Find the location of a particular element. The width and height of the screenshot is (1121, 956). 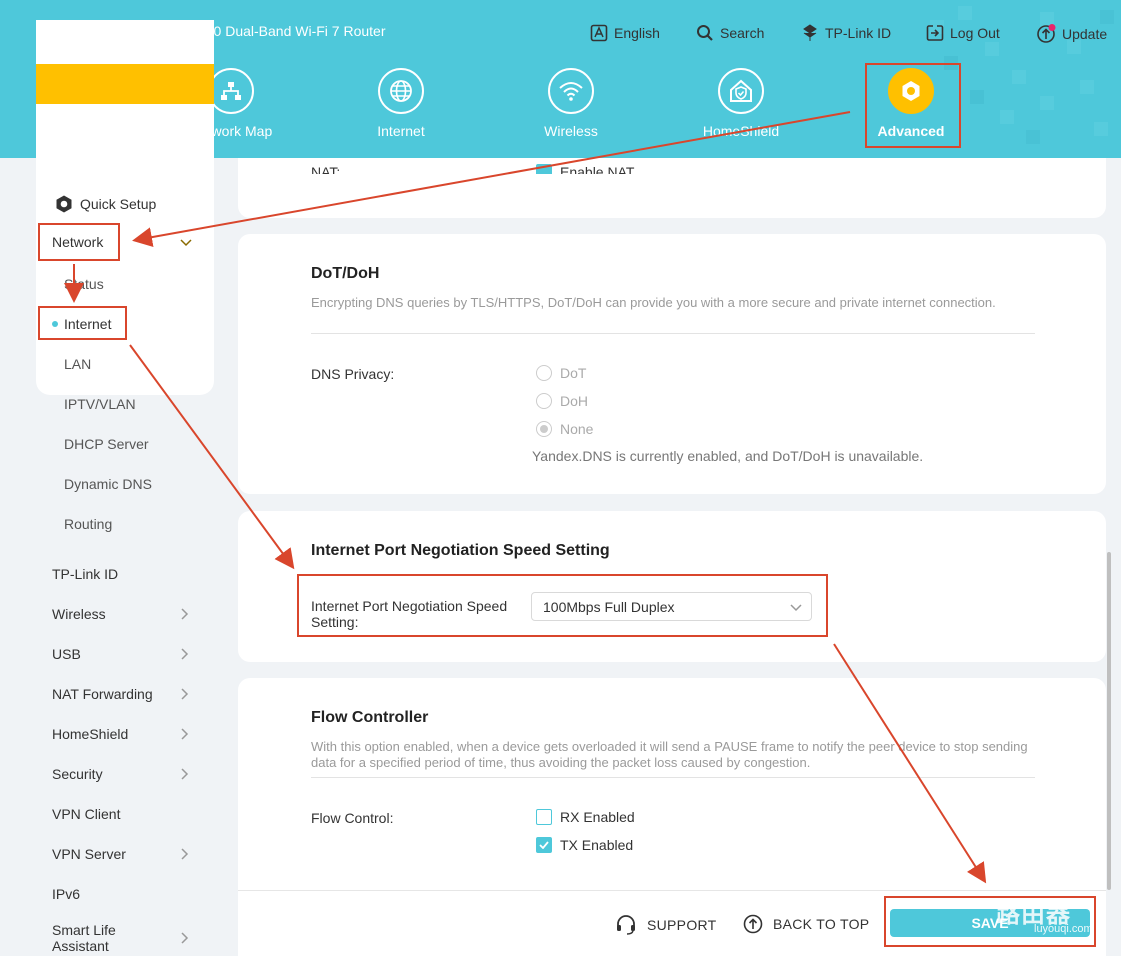

sidebar-item-quick-setup: Quick Setup is located at coordinates (105, 204).